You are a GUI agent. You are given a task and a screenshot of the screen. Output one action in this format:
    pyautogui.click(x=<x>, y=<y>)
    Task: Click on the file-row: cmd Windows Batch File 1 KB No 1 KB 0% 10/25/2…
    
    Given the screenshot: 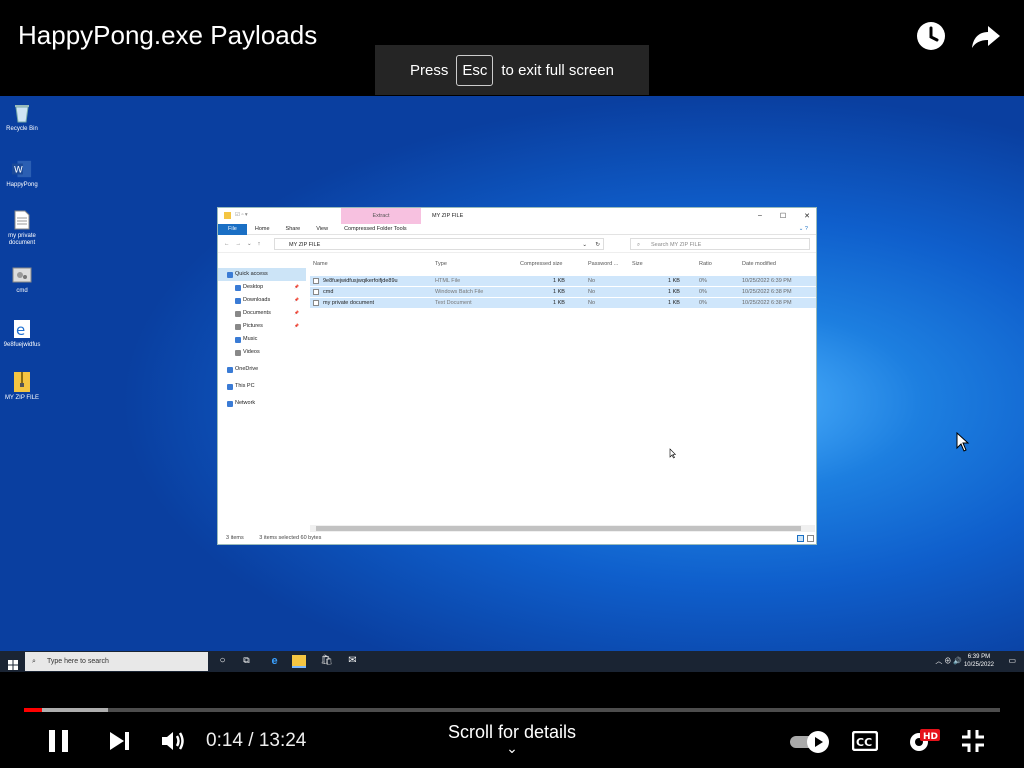 What is the action you would take?
    pyautogui.click(x=563, y=292)
    